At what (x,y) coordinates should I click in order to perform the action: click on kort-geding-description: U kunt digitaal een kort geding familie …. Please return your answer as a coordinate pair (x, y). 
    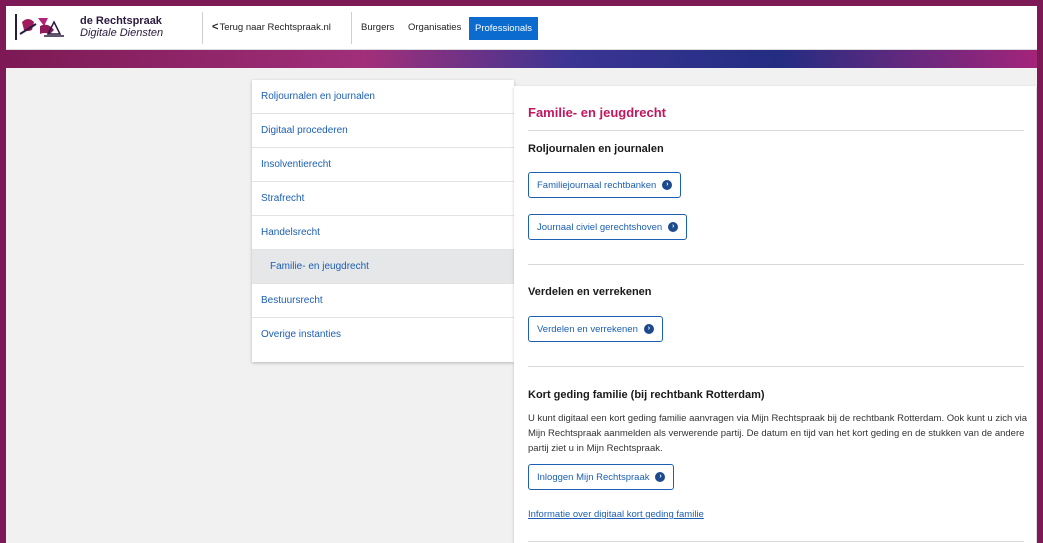
    Looking at the image, I should click on (778, 433).